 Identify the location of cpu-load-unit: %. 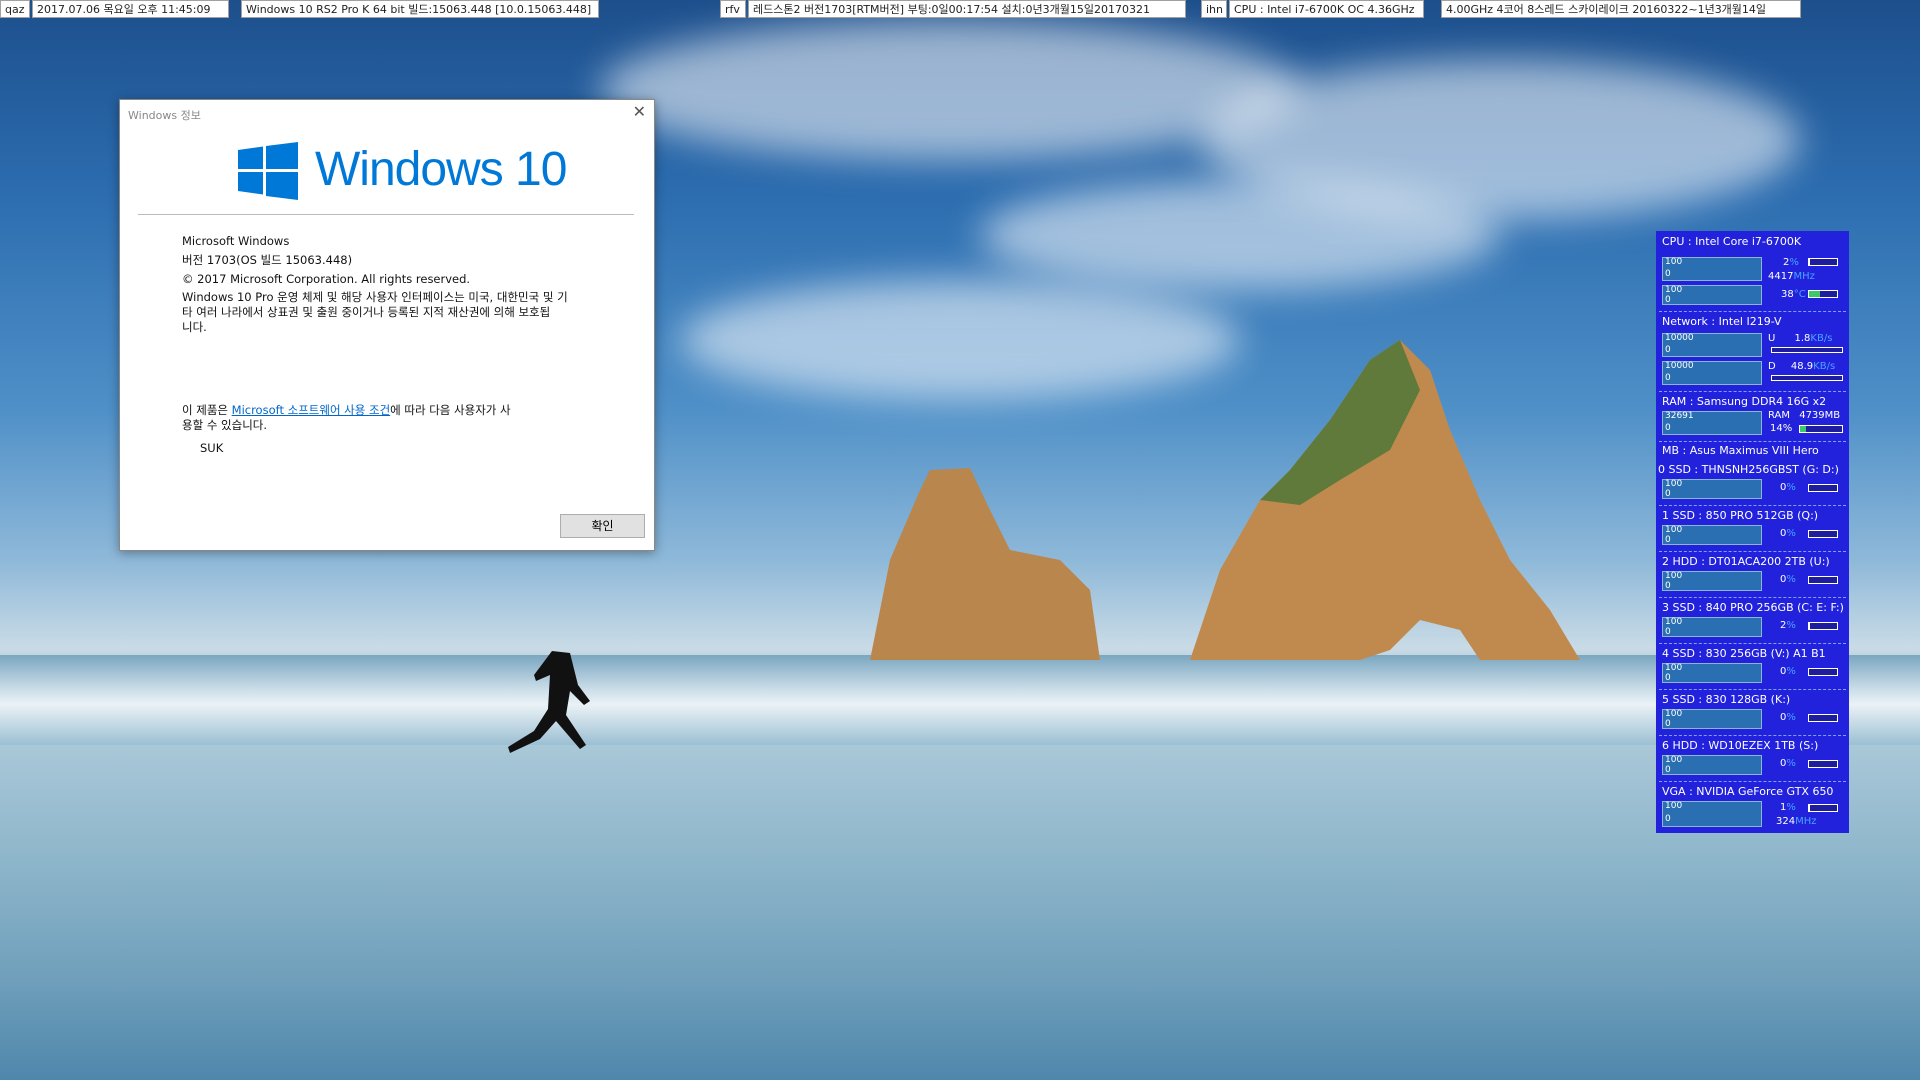
(1794, 262).